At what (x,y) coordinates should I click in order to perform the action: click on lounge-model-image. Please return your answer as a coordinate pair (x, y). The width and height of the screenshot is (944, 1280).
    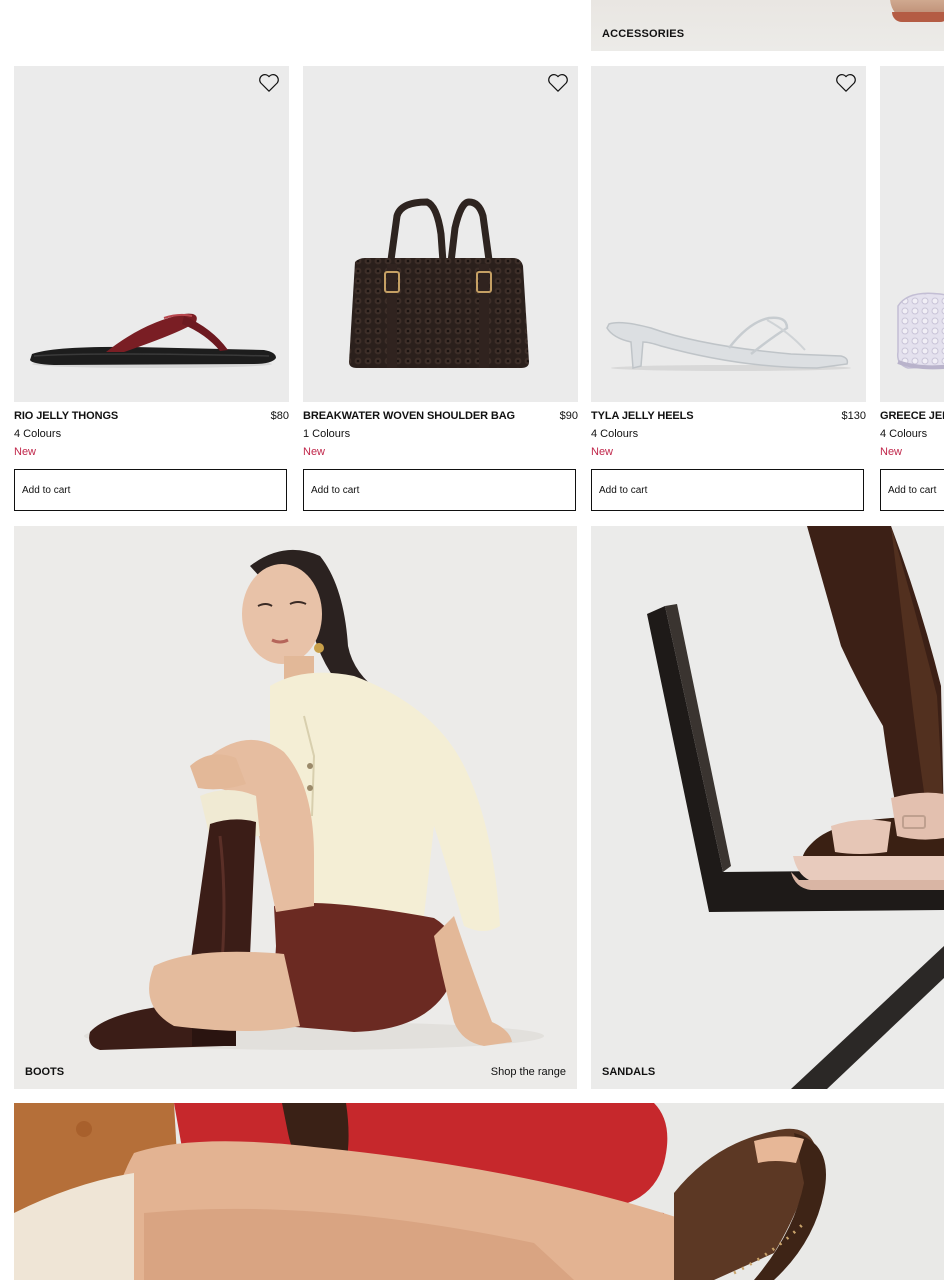
    Looking at the image, I should click on (420, 1191).